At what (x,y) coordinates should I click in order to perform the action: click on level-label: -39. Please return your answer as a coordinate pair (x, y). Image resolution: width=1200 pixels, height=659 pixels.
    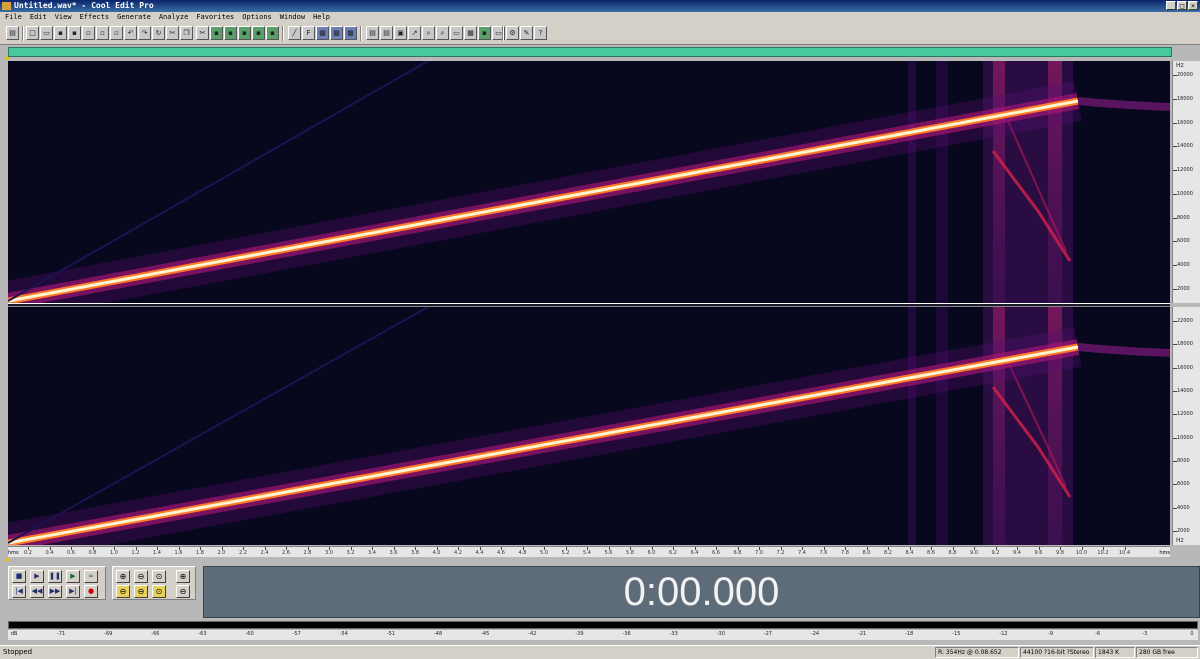
    Looking at the image, I should click on (579, 634).